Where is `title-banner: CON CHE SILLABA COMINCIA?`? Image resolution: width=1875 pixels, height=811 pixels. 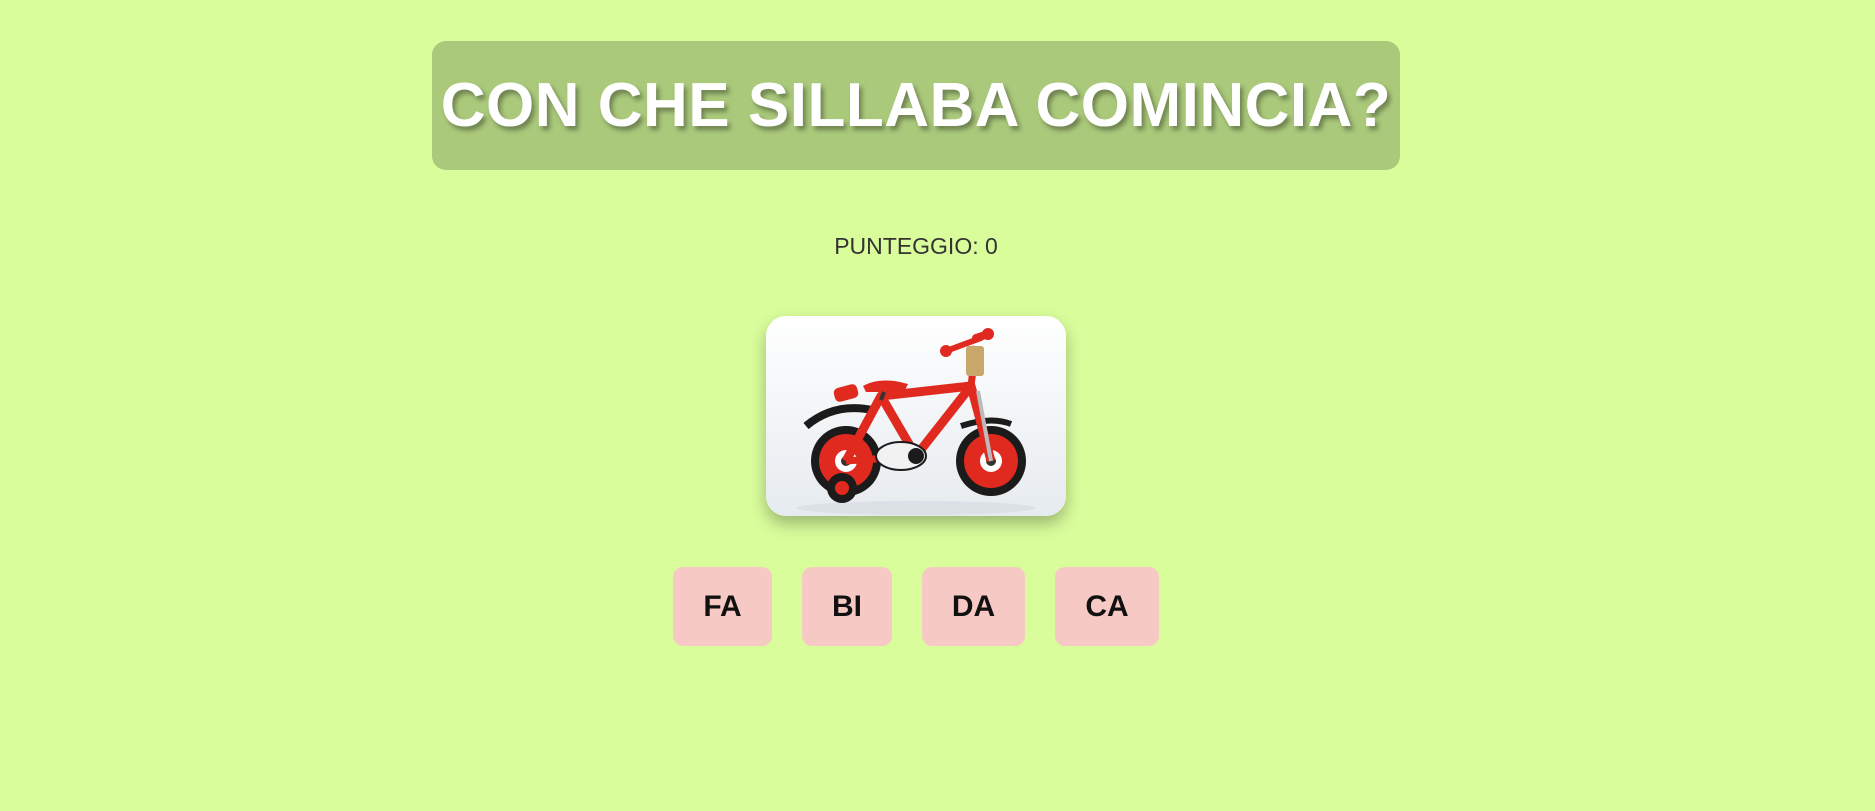 title-banner: CON CHE SILLABA COMINCIA? is located at coordinates (916, 105).